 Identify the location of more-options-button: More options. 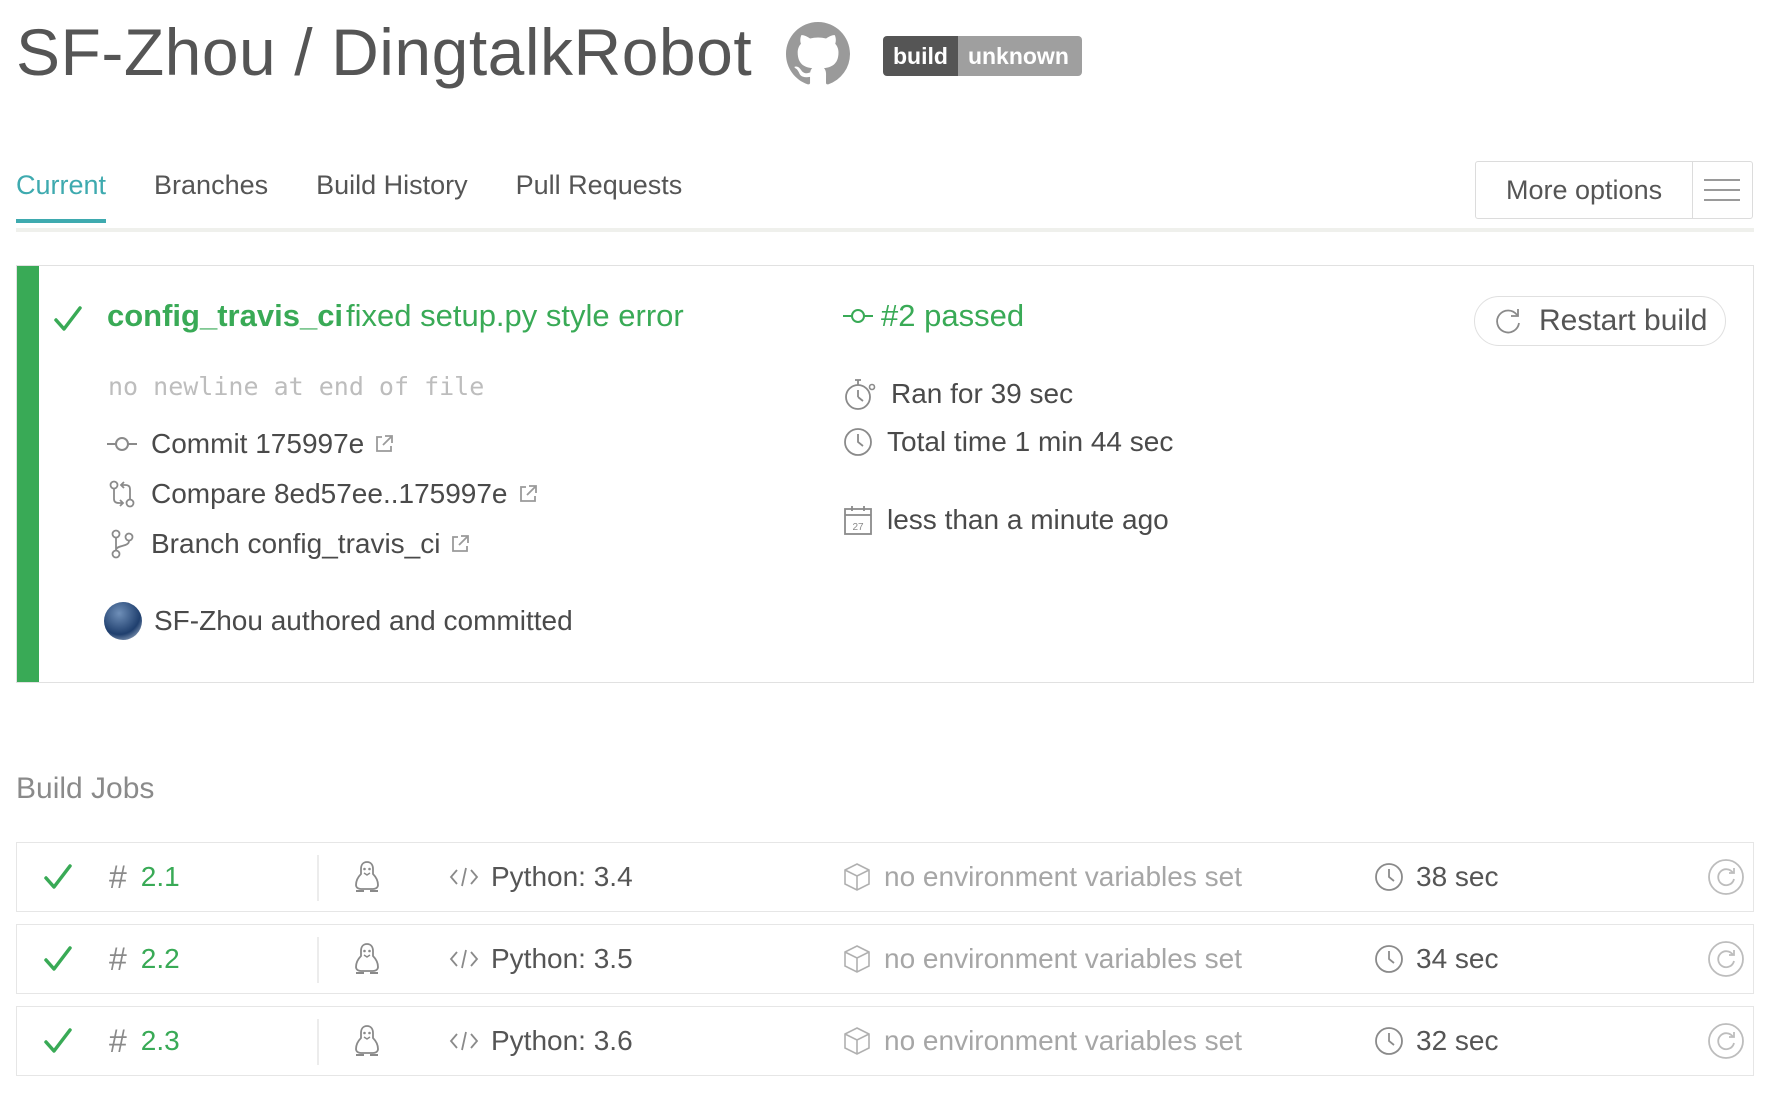
(1614, 190).